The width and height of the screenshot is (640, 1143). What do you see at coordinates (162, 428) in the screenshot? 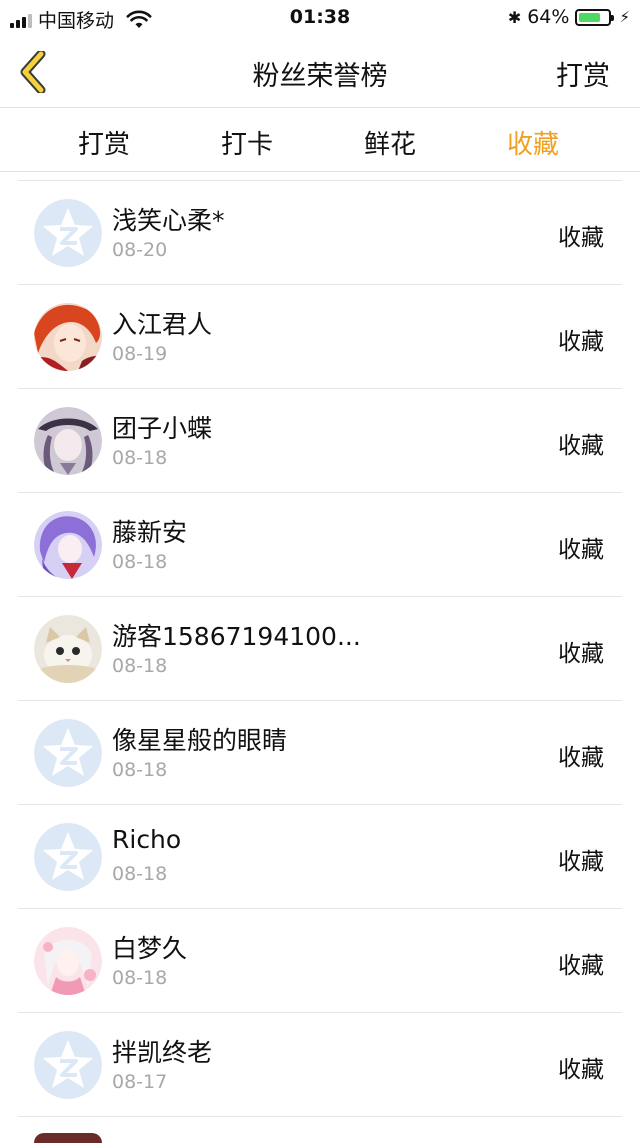
I see `fan-name: 团子小蝶` at bounding box center [162, 428].